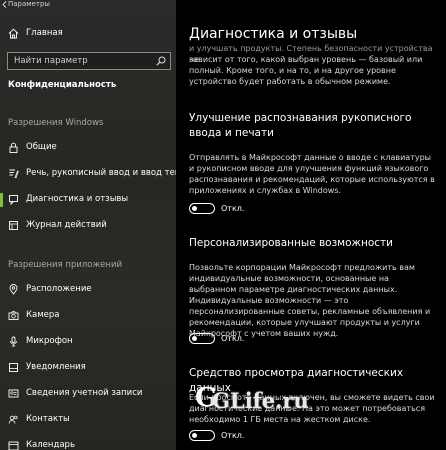  What do you see at coordinates (79, 61) in the screenshot?
I see `search-input` at bounding box center [79, 61].